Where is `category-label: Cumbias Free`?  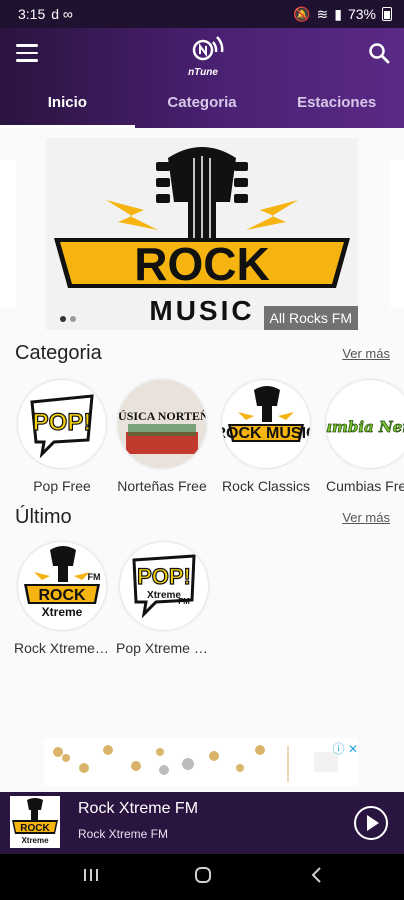 category-label: Cumbias Free is located at coordinates (365, 486).